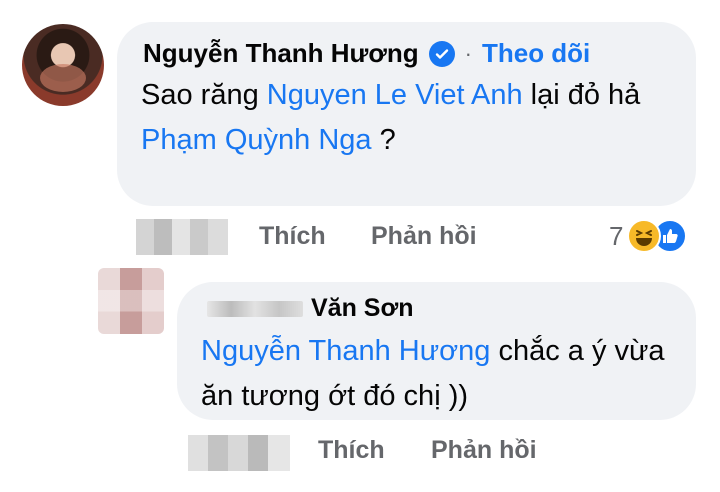 The width and height of the screenshot is (720, 492). What do you see at coordinates (644, 236) in the screenshot?
I see `haha-icon` at bounding box center [644, 236].